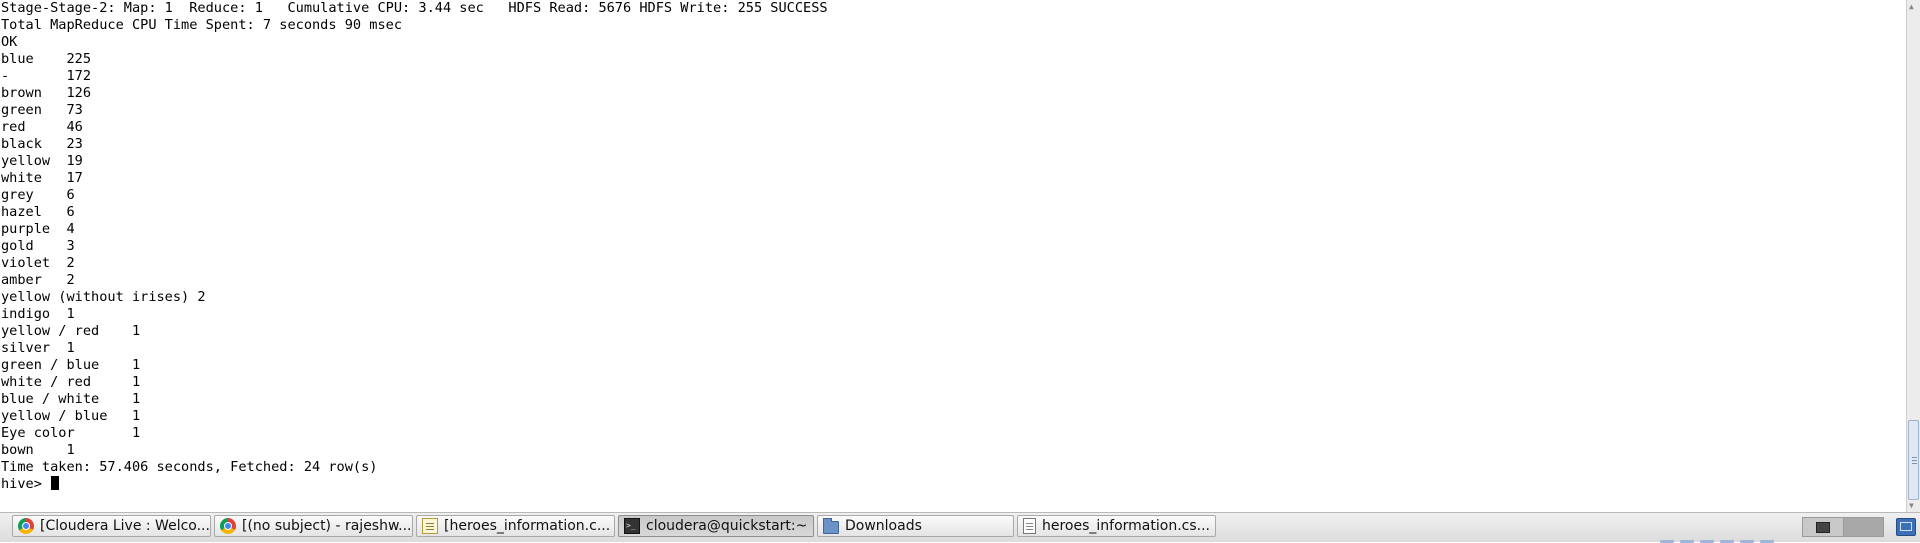  What do you see at coordinates (38, 246) in the screenshot?
I see `terminal-line: gold 3` at bounding box center [38, 246].